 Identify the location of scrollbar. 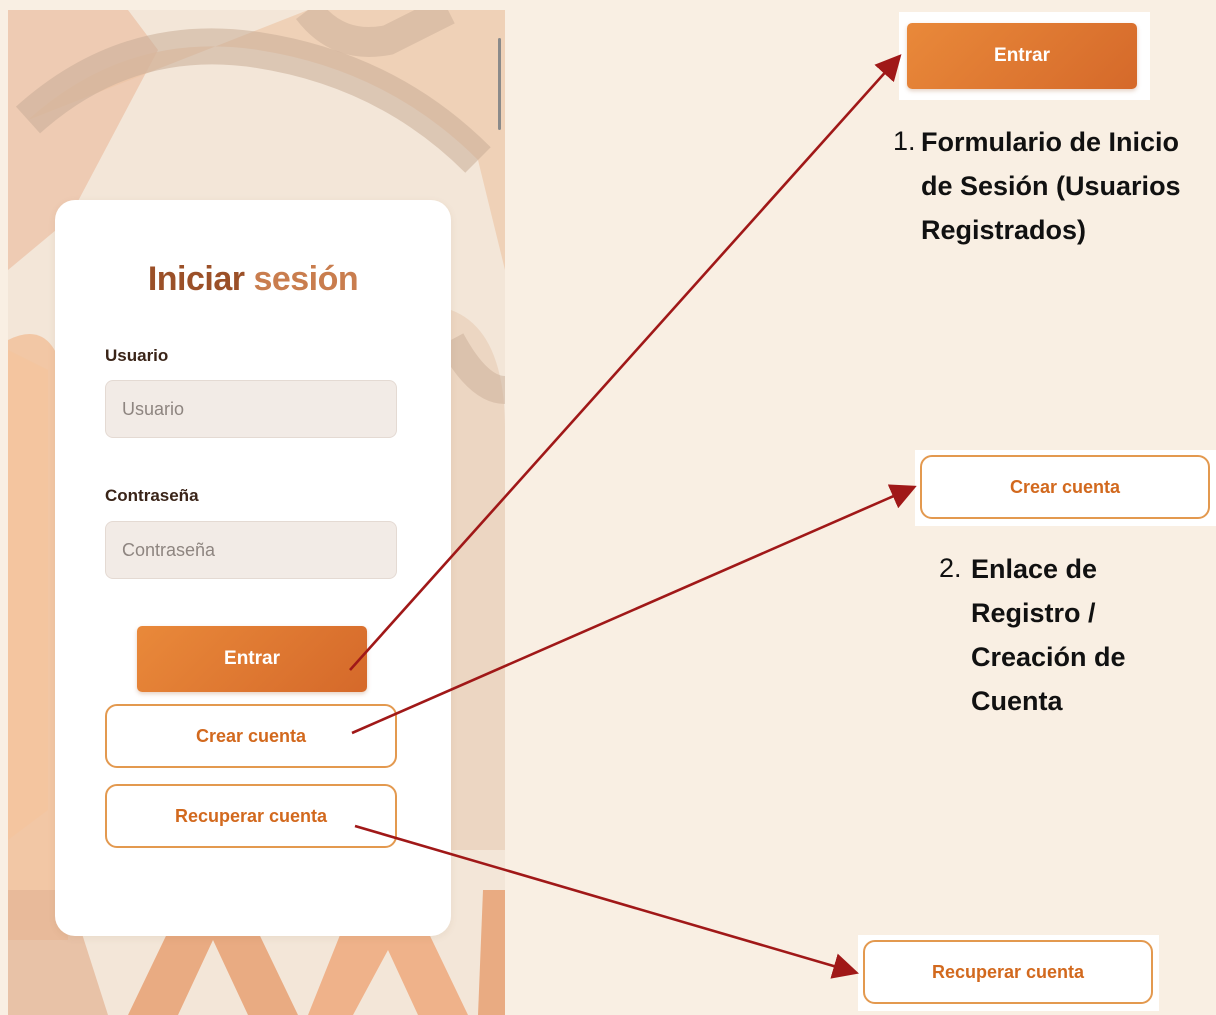
(499, 84).